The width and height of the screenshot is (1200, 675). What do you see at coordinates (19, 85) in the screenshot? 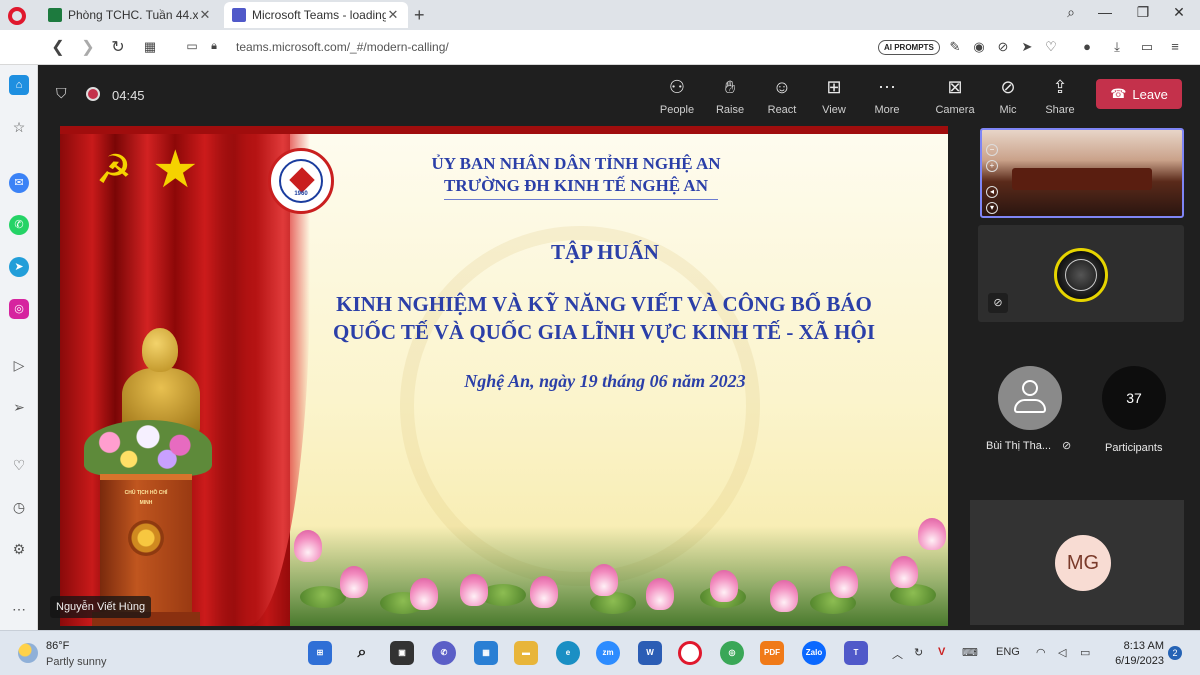
I see `home-icon: ⌂` at bounding box center [19, 85].